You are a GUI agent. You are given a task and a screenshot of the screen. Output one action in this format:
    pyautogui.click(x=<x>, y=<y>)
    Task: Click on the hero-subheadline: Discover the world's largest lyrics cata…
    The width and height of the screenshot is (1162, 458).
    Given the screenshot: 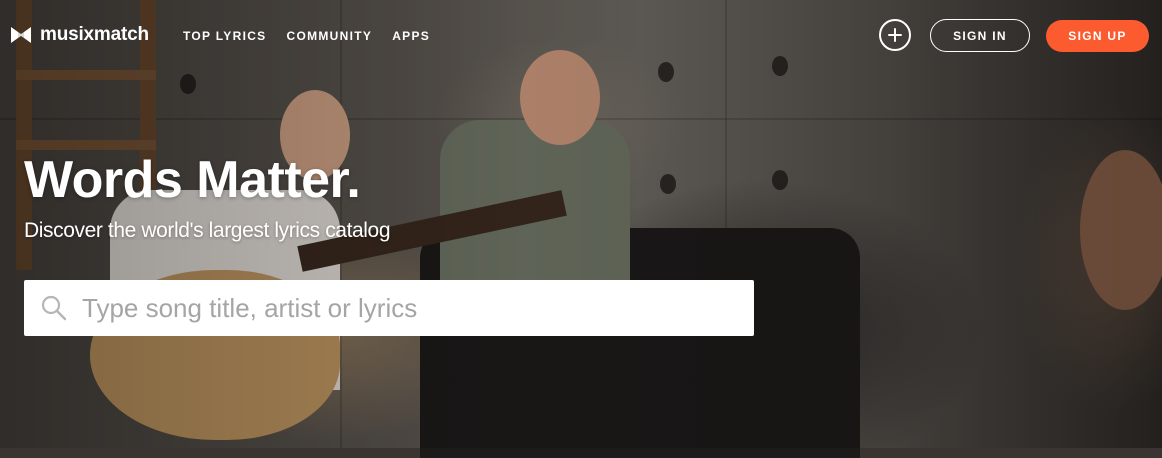 What is the action you would take?
    pyautogui.click(x=207, y=230)
    